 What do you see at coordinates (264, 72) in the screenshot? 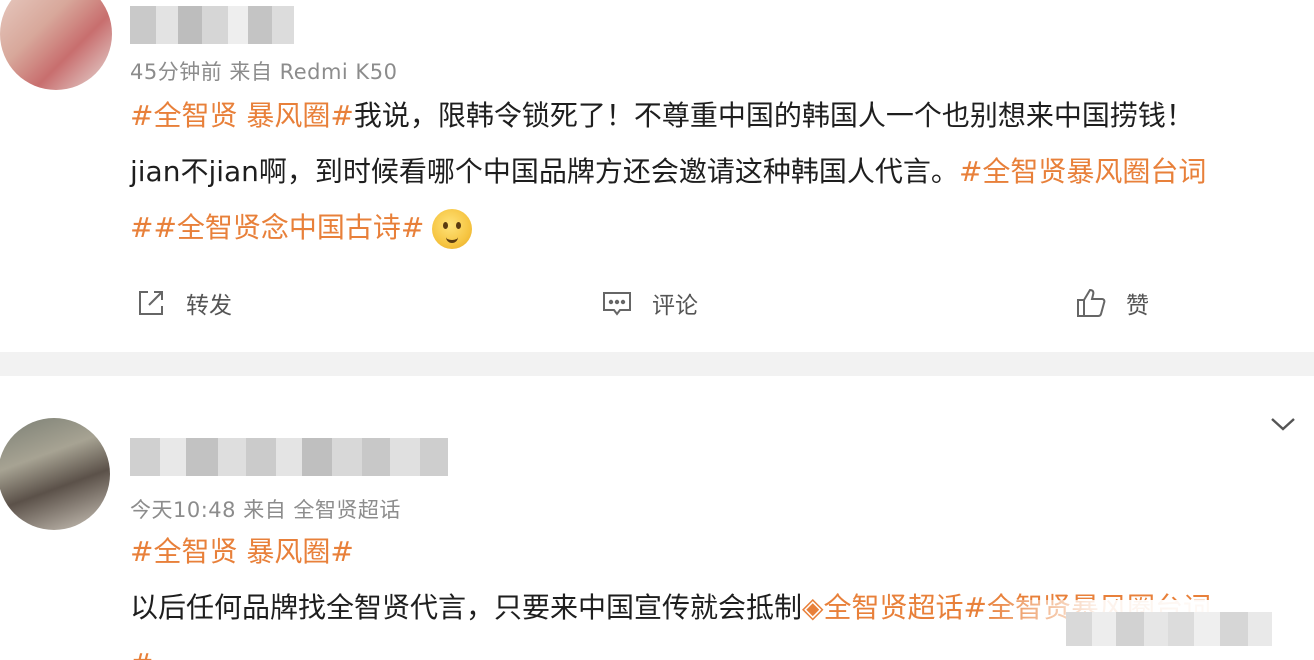
I see `post-meta: 45分钟前 来自 Redmi K50` at bounding box center [264, 72].